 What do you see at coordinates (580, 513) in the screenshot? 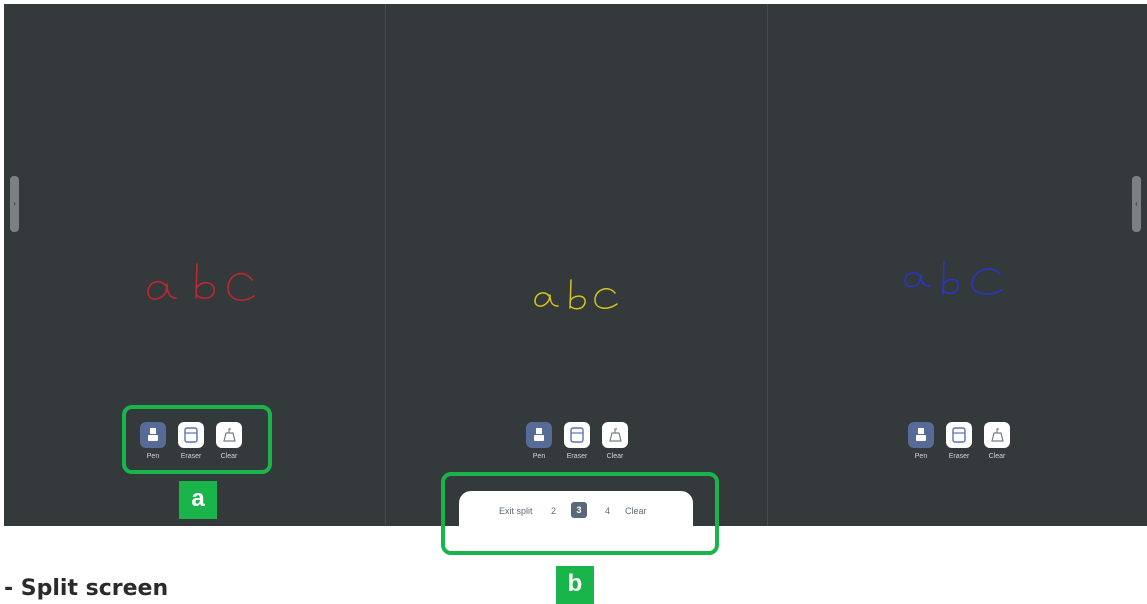
I see `callout-box-b` at bounding box center [580, 513].